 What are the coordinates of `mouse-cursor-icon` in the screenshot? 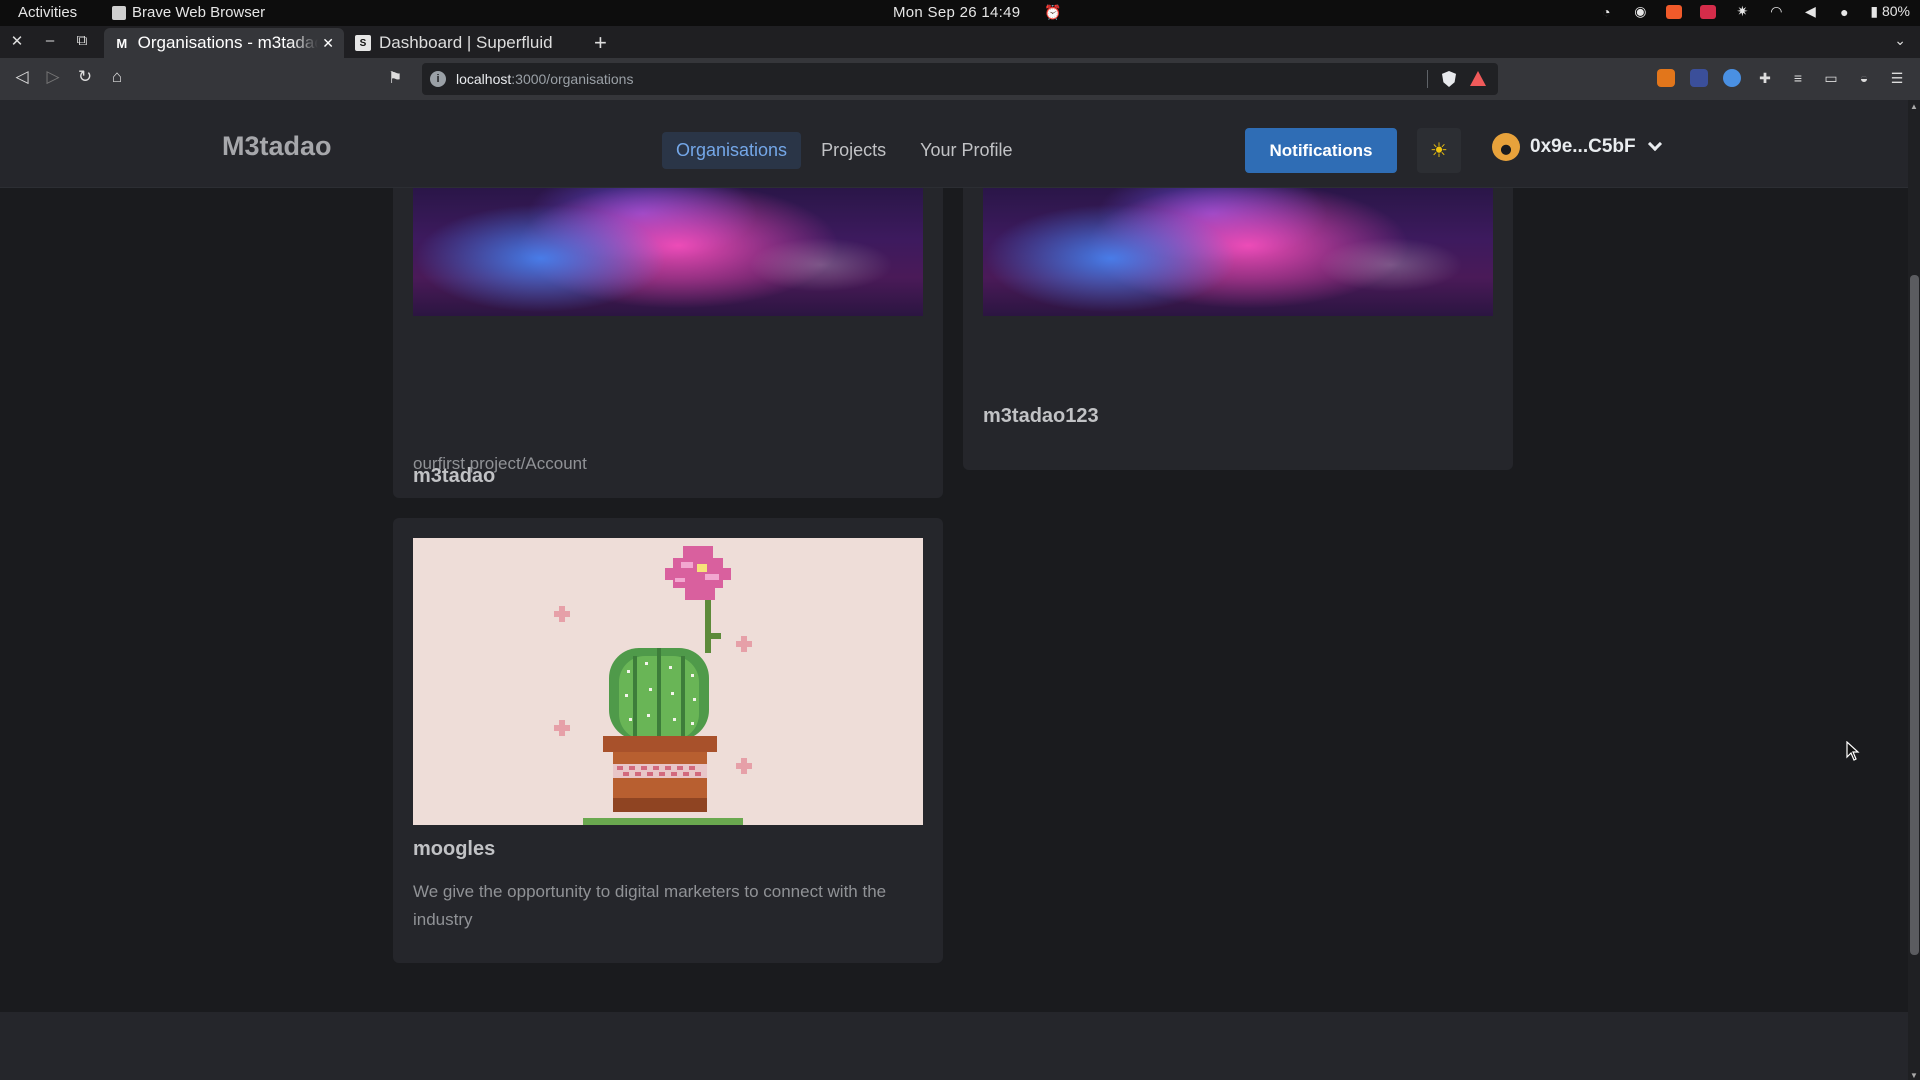 It's located at (1853, 751).